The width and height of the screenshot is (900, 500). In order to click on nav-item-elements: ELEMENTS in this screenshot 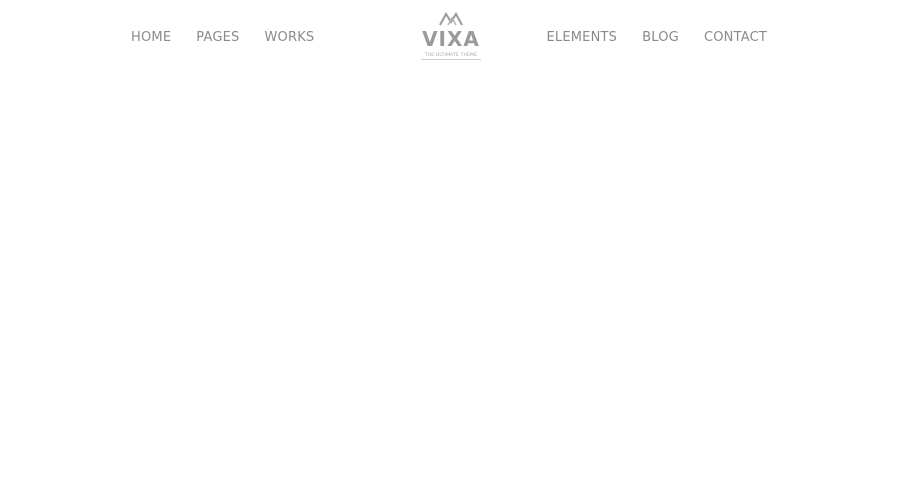, I will do `click(582, 38)`.